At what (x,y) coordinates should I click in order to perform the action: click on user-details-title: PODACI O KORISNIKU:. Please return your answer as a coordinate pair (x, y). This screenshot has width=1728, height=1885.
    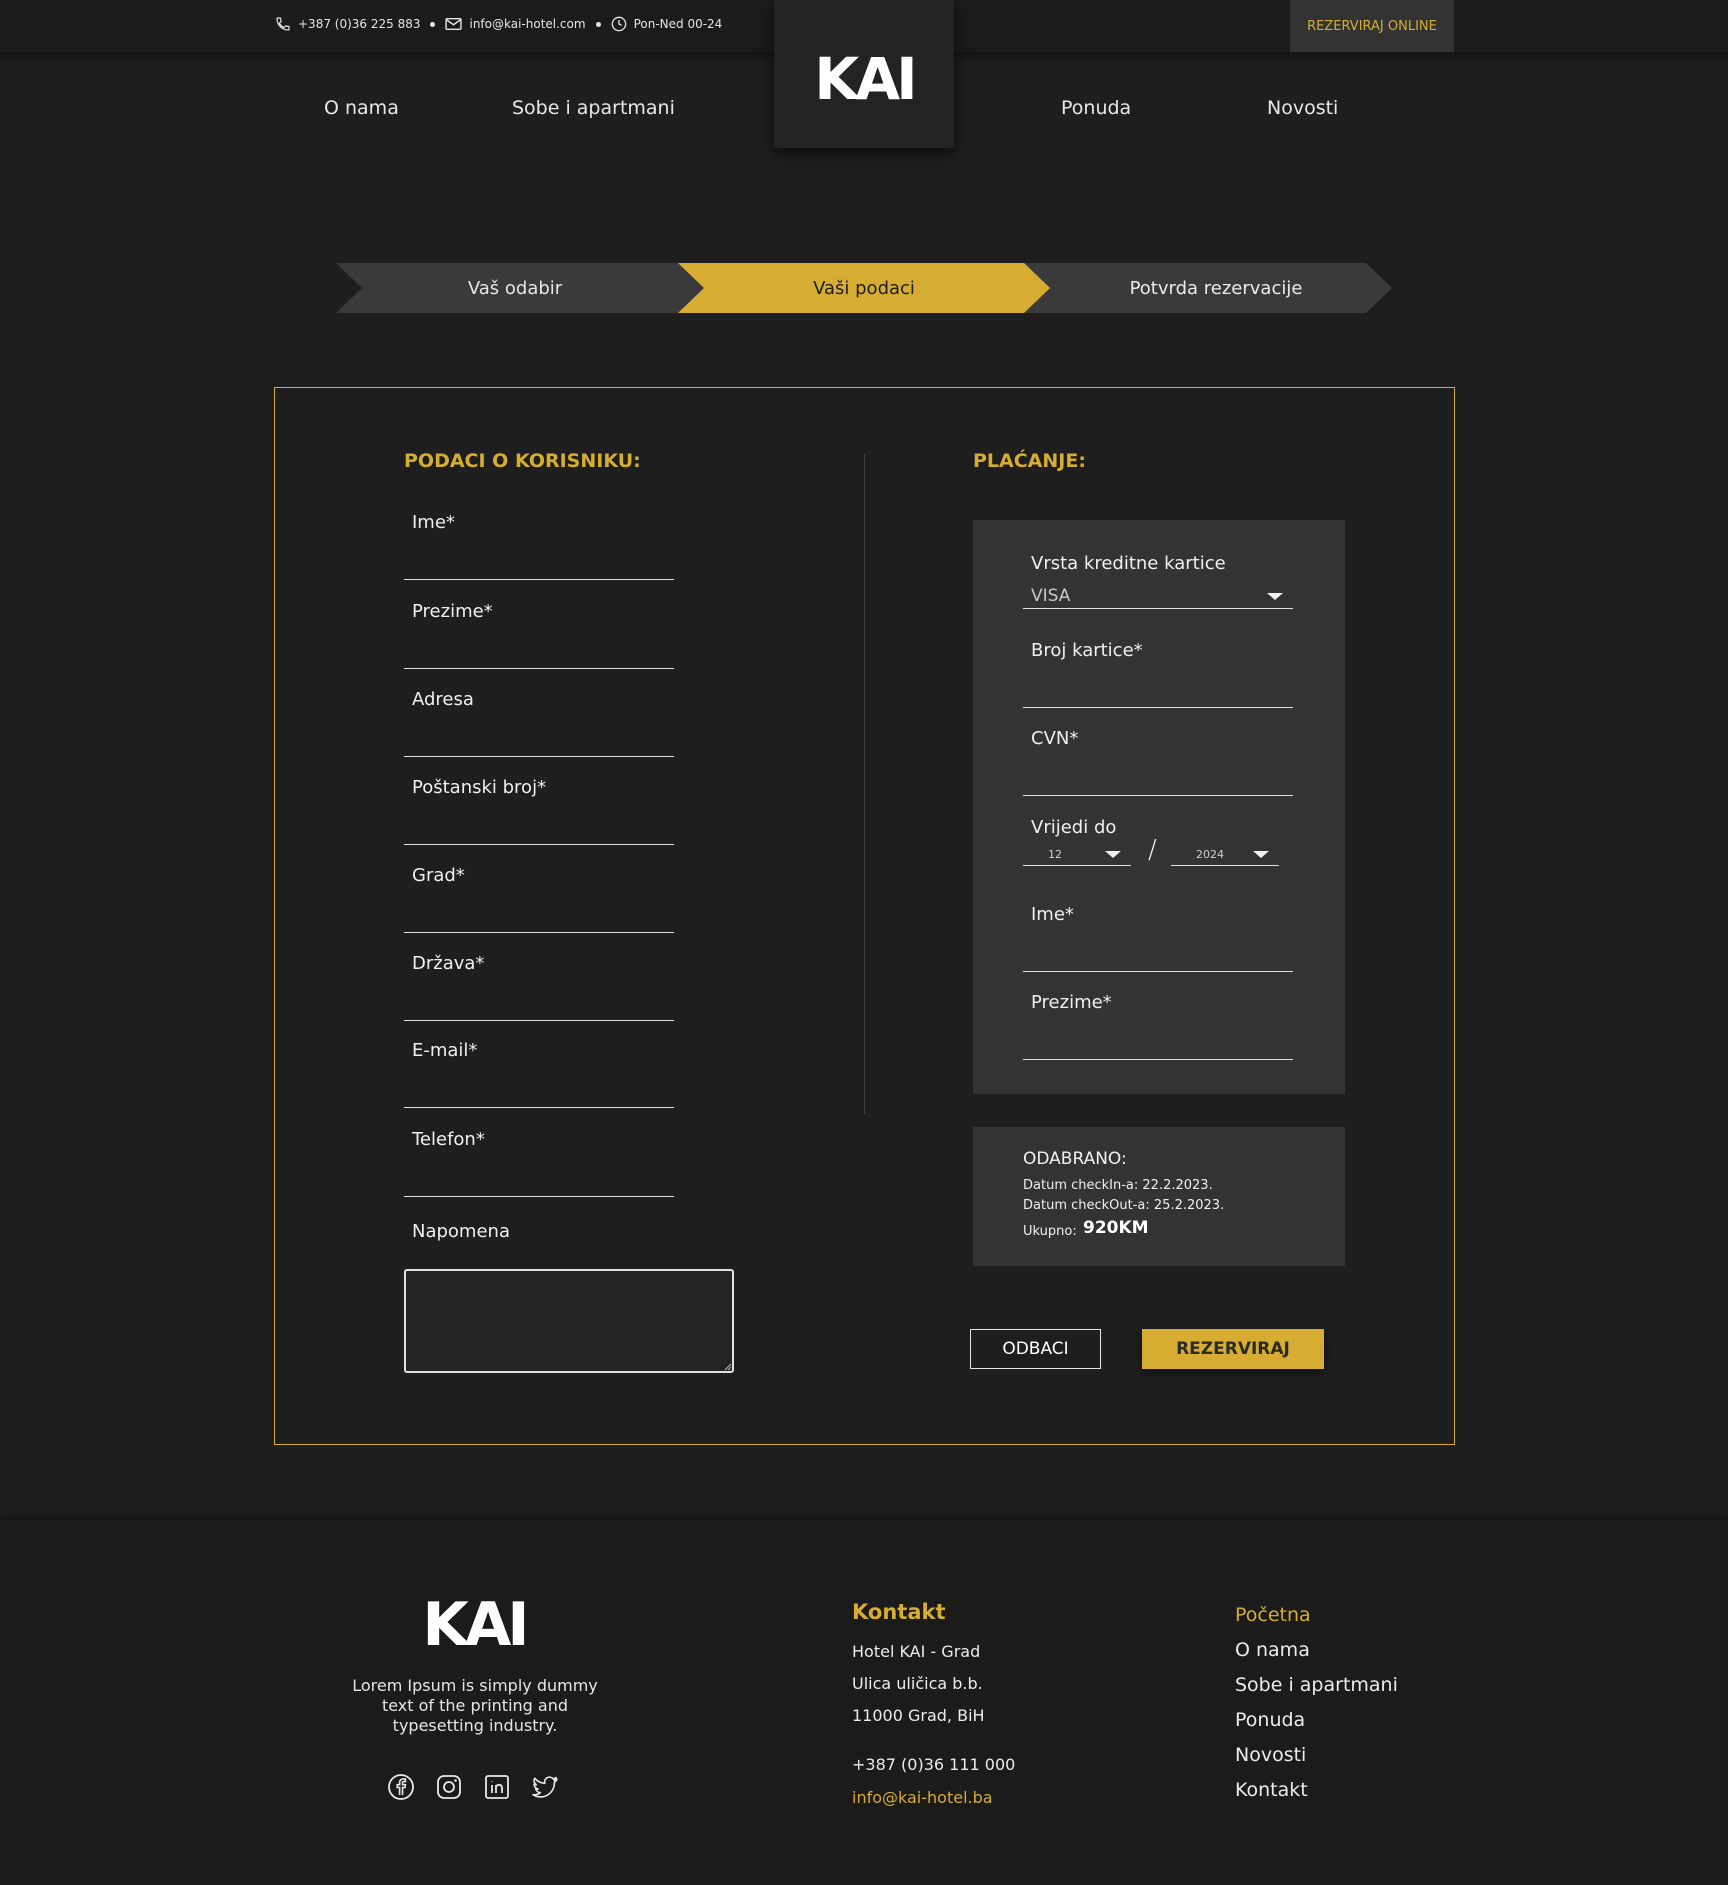
    Looking at the image, I should click on (522, 461).